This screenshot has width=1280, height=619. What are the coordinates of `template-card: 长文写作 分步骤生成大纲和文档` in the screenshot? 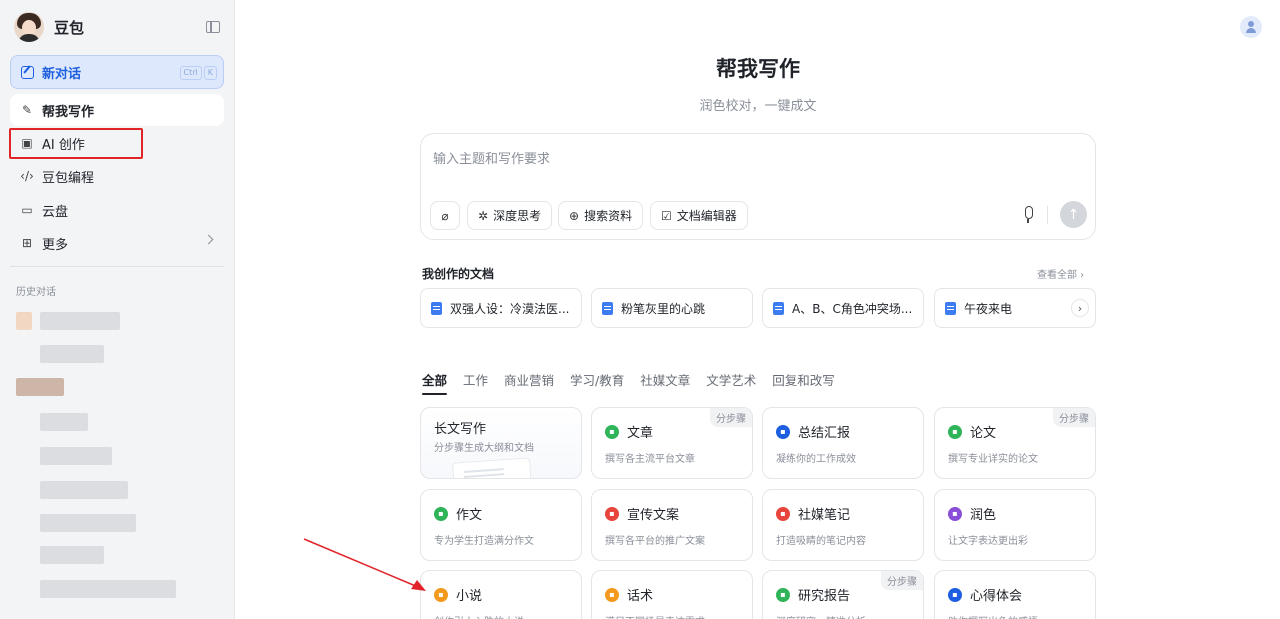 It's located at (501, 443).